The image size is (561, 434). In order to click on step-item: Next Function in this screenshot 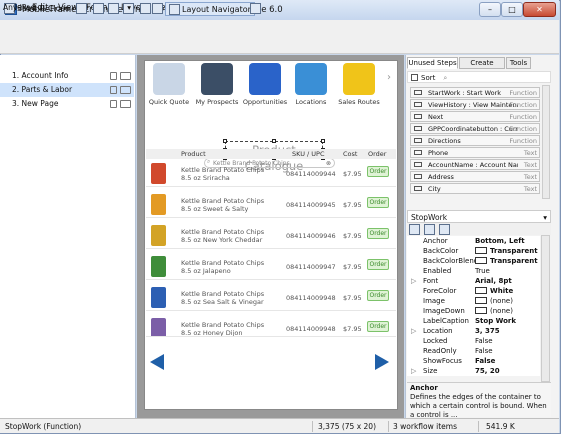, I will do `click(475, 116)`.